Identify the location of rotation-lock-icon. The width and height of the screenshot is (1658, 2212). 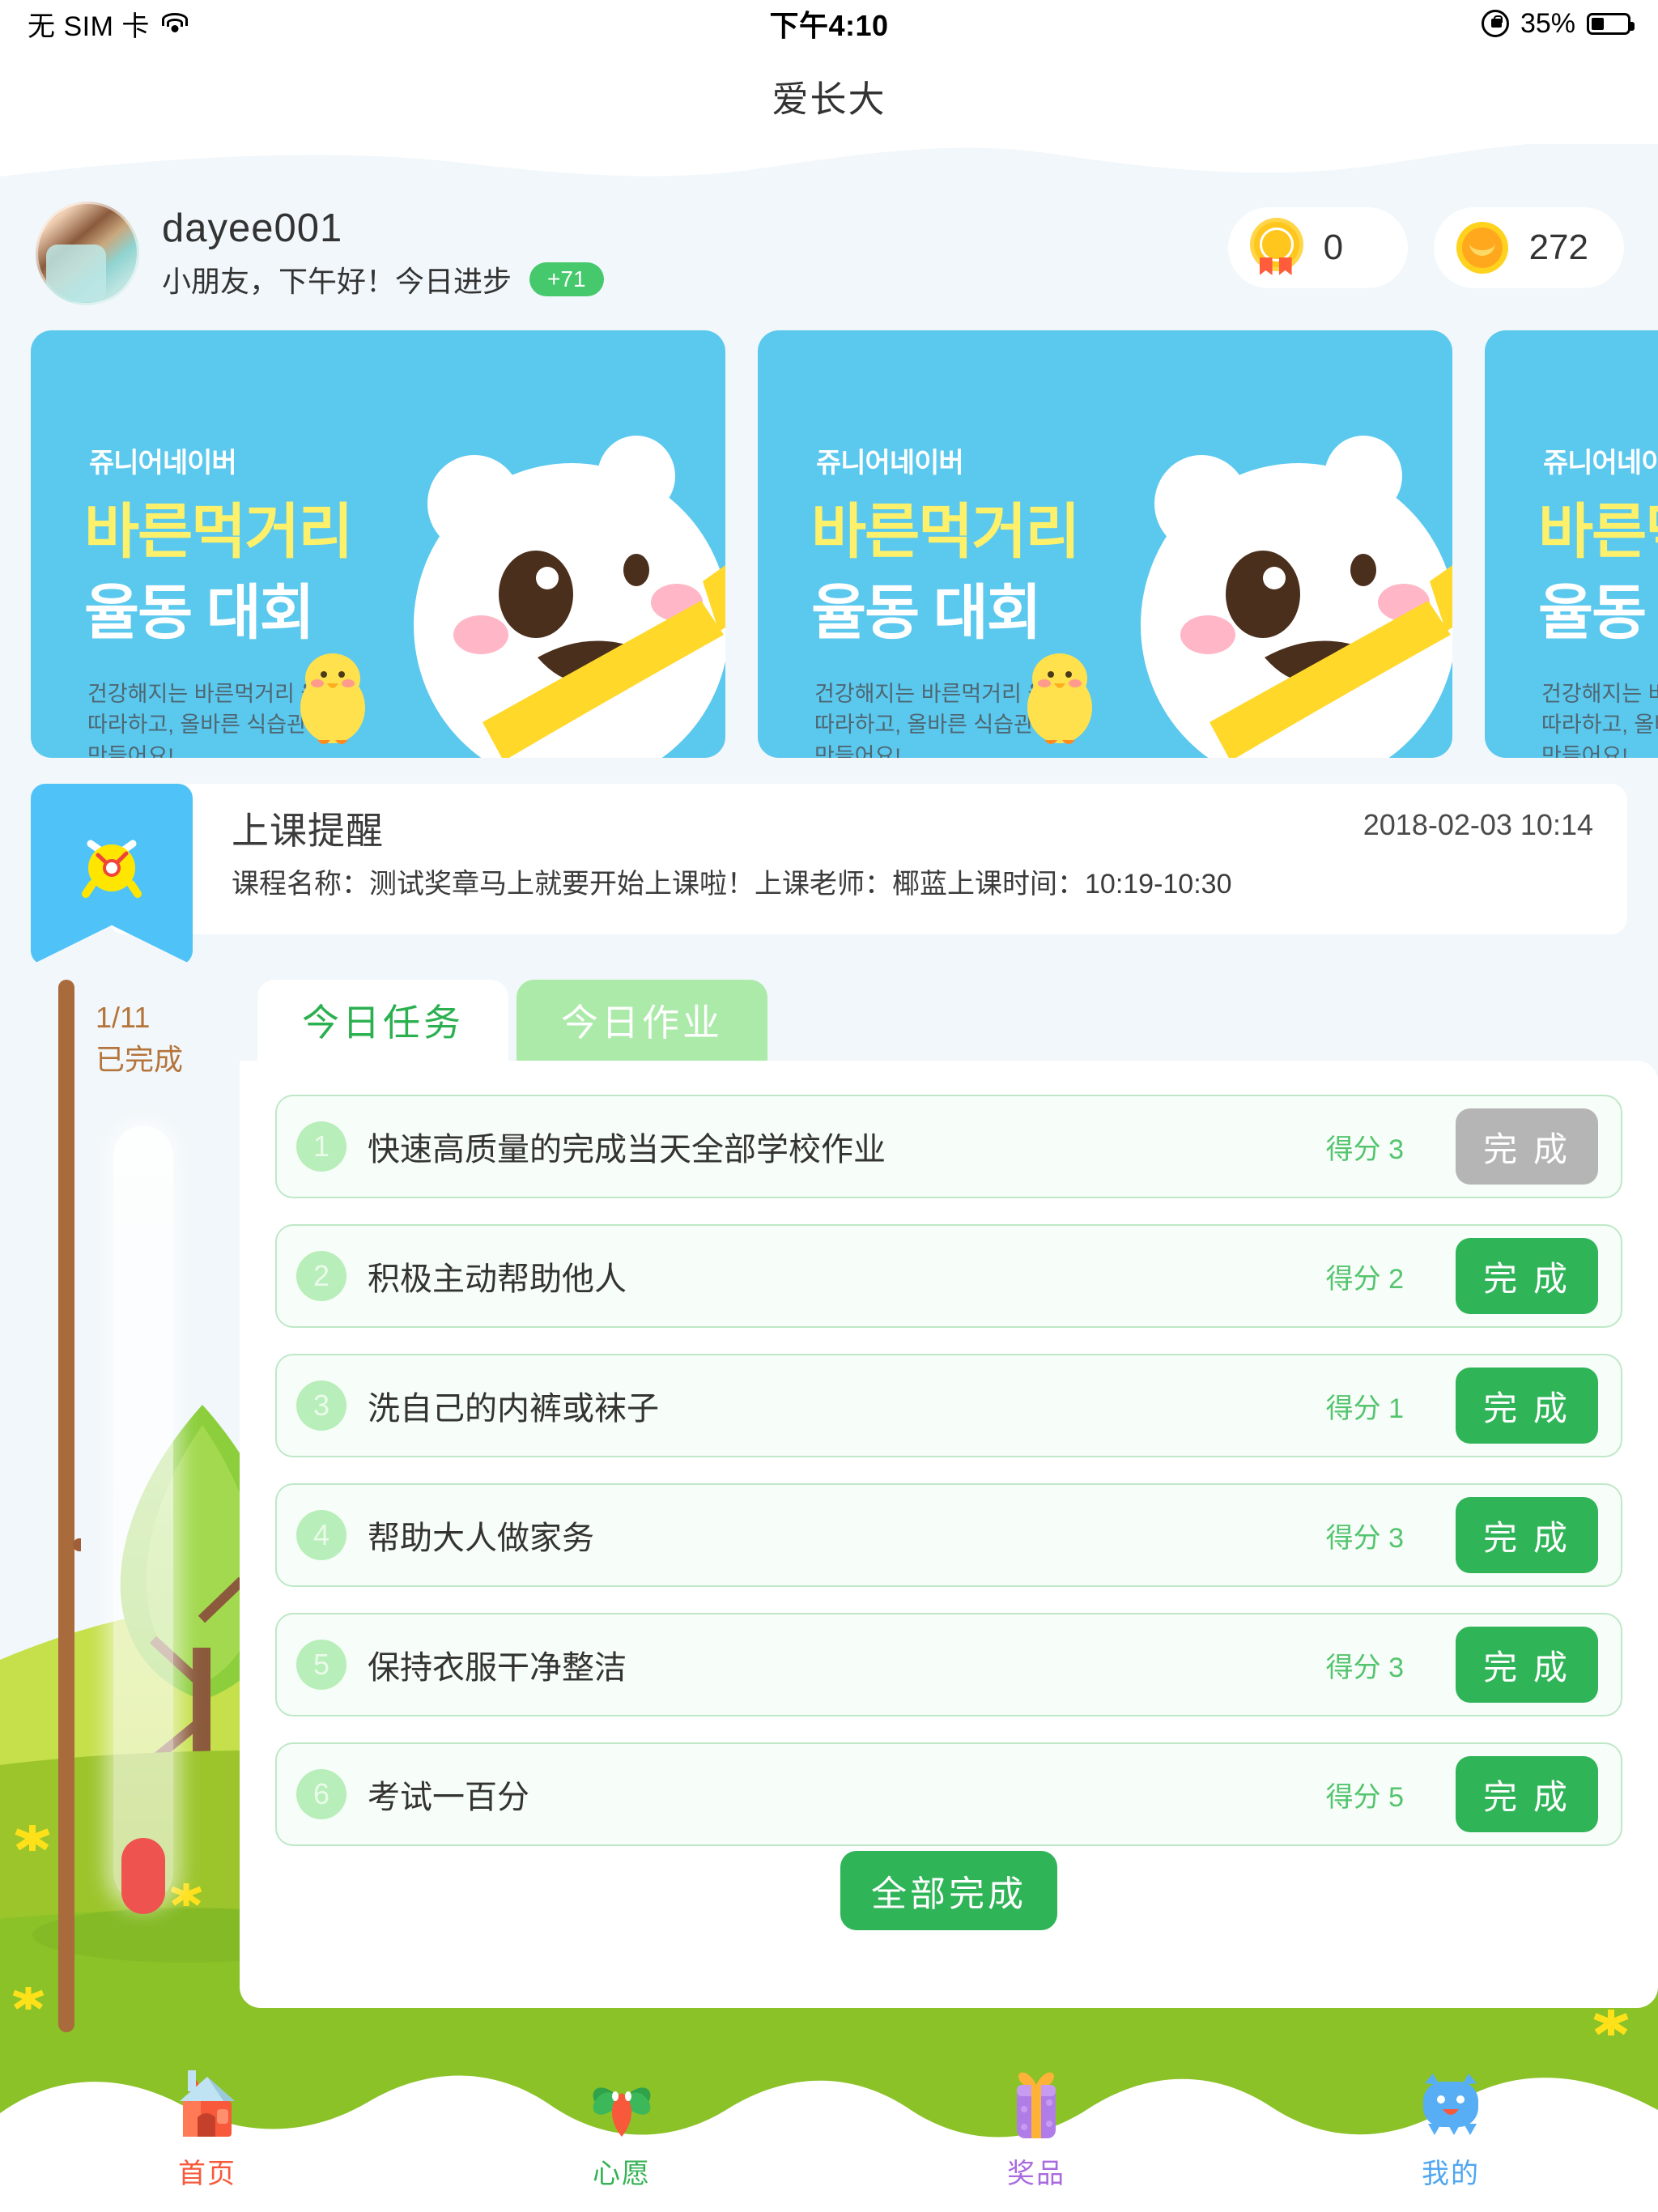
(1495, 24).